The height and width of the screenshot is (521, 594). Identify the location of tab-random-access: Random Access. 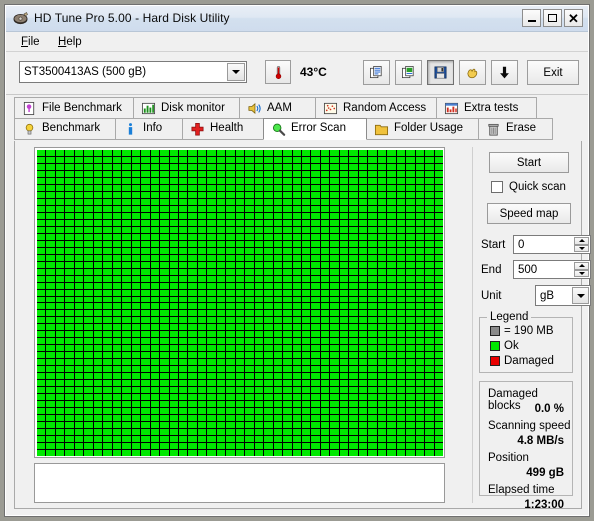
(376, 108).